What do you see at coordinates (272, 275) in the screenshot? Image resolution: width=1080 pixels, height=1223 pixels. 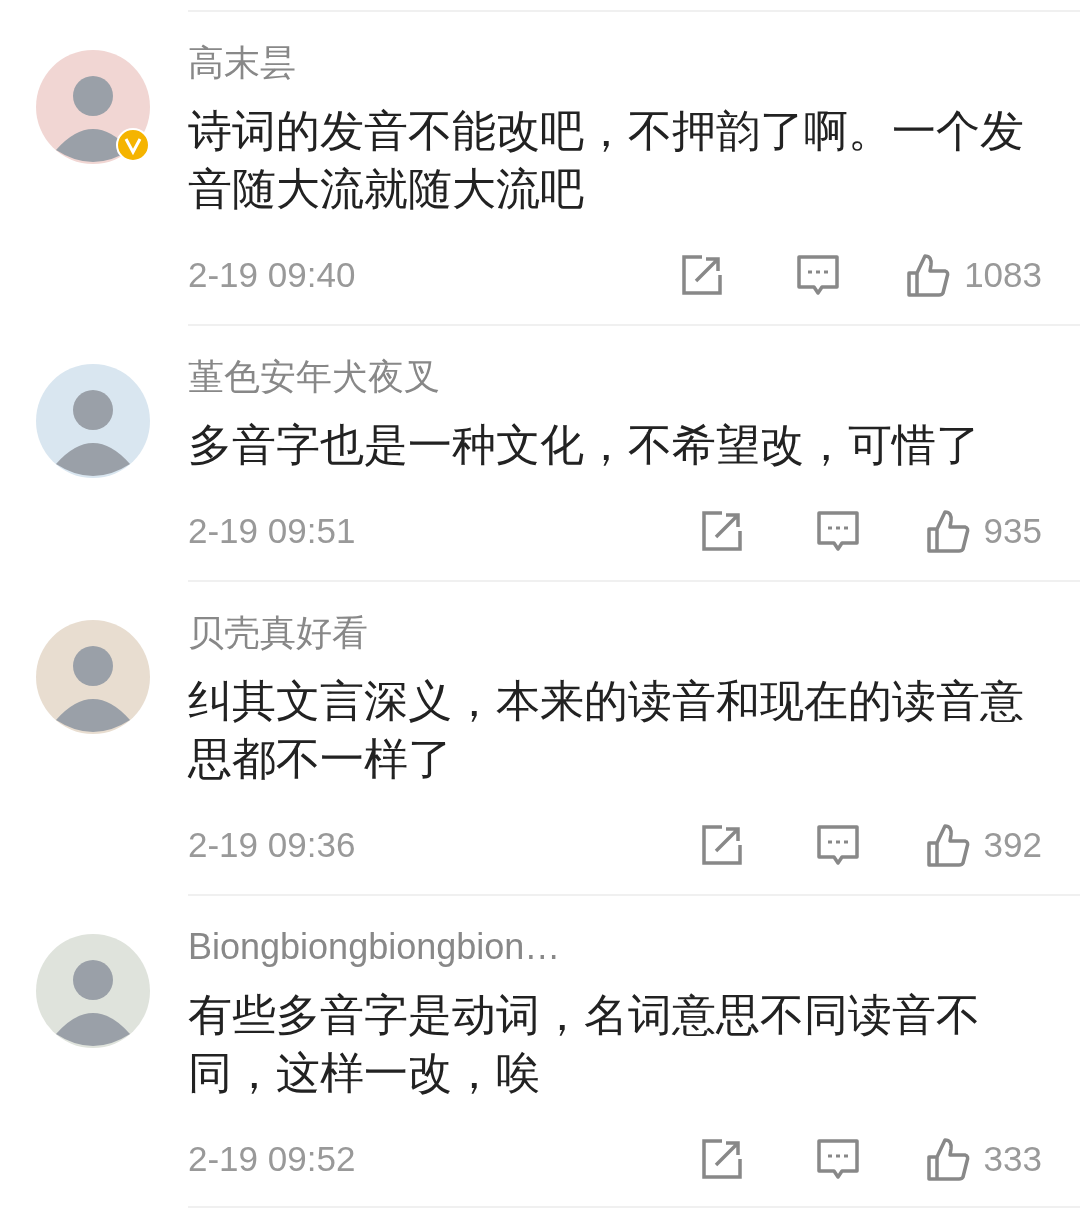 I see `comment-time: 2-19 09:40` at bounding box center [272, 275].